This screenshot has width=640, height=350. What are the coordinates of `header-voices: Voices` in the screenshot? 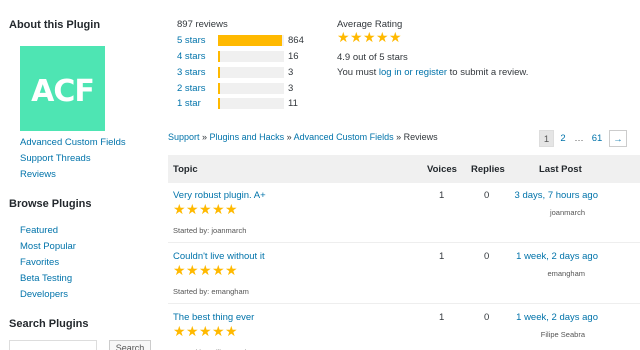 It's located at (442, 169).